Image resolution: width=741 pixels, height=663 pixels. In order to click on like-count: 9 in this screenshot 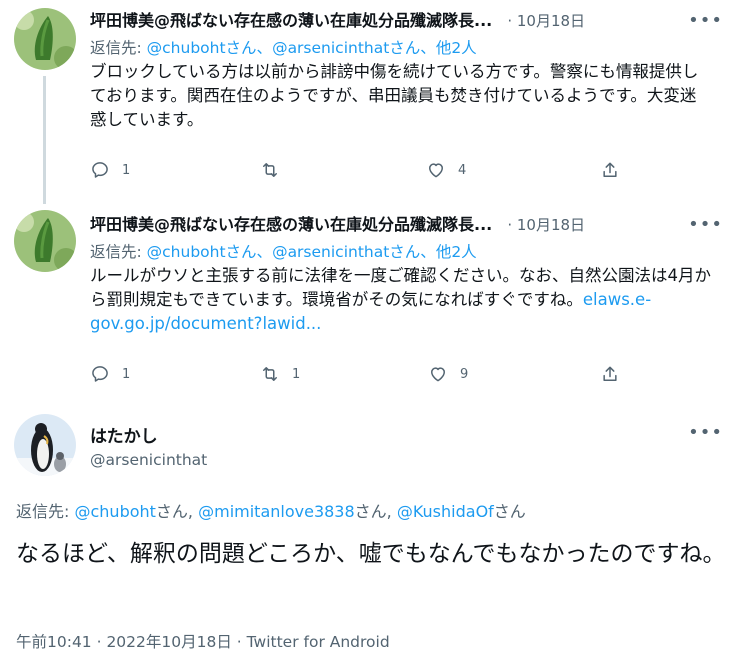, I will do `click(464, 374)`.